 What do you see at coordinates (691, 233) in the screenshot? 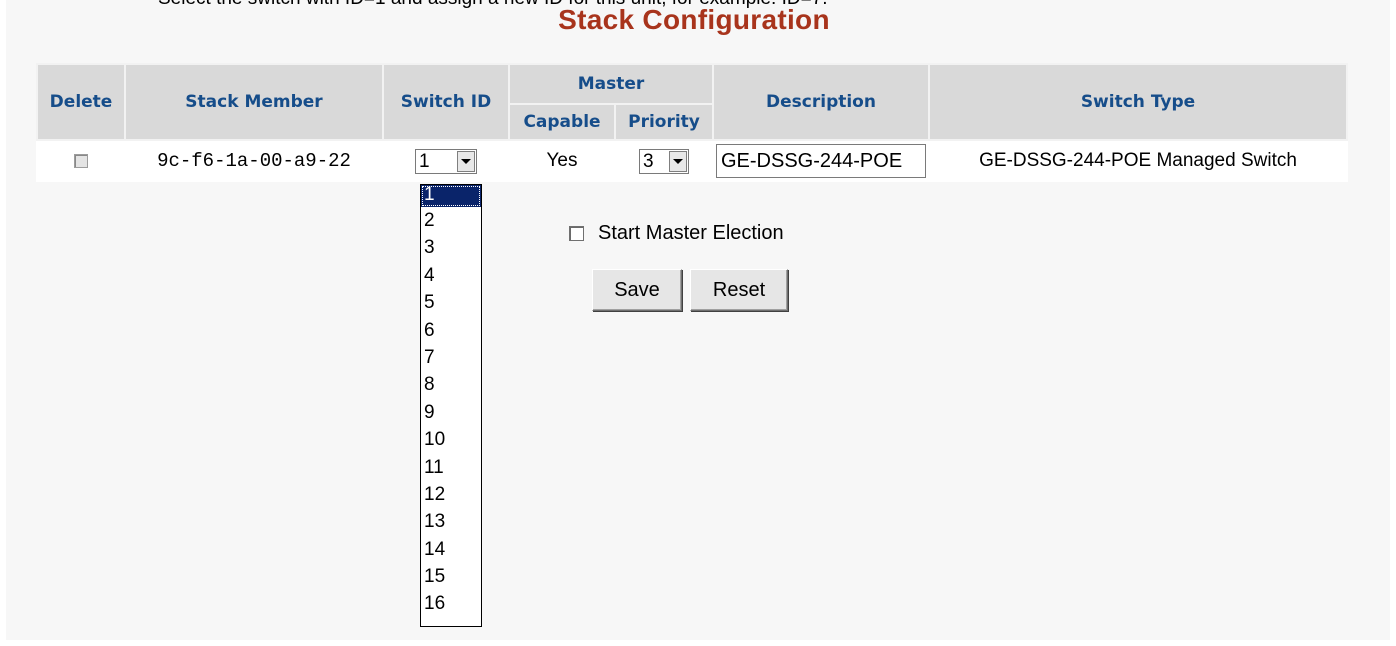
I see `start-master-election-label: Start Master Election` at bounding box center [691, 233].